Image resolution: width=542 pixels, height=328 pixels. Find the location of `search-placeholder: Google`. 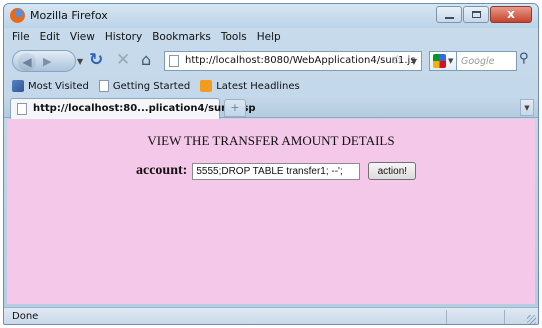

search-placeholder: Google is located at coordinates (478, 61).